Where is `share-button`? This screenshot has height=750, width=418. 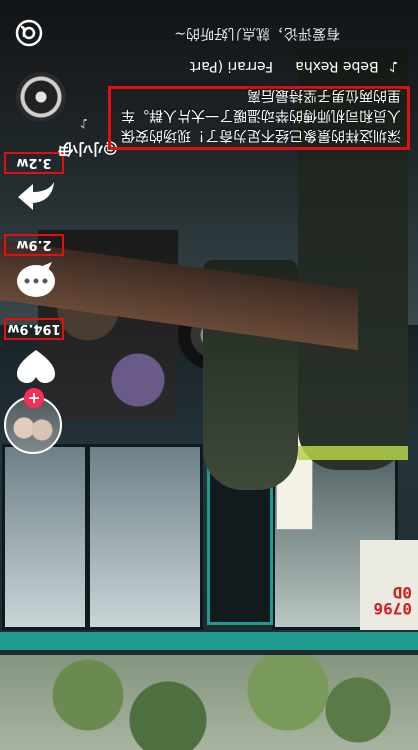
share-button is located at coordinates (34, 196).